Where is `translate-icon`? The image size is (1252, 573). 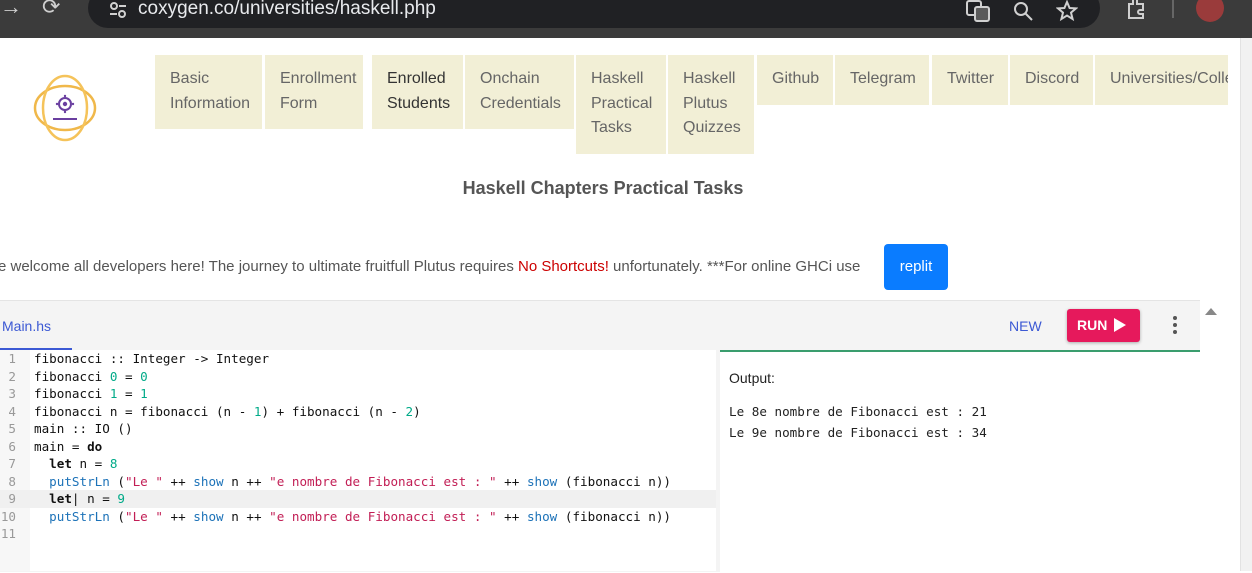 translate-icon is located at coordinates (978, 14).